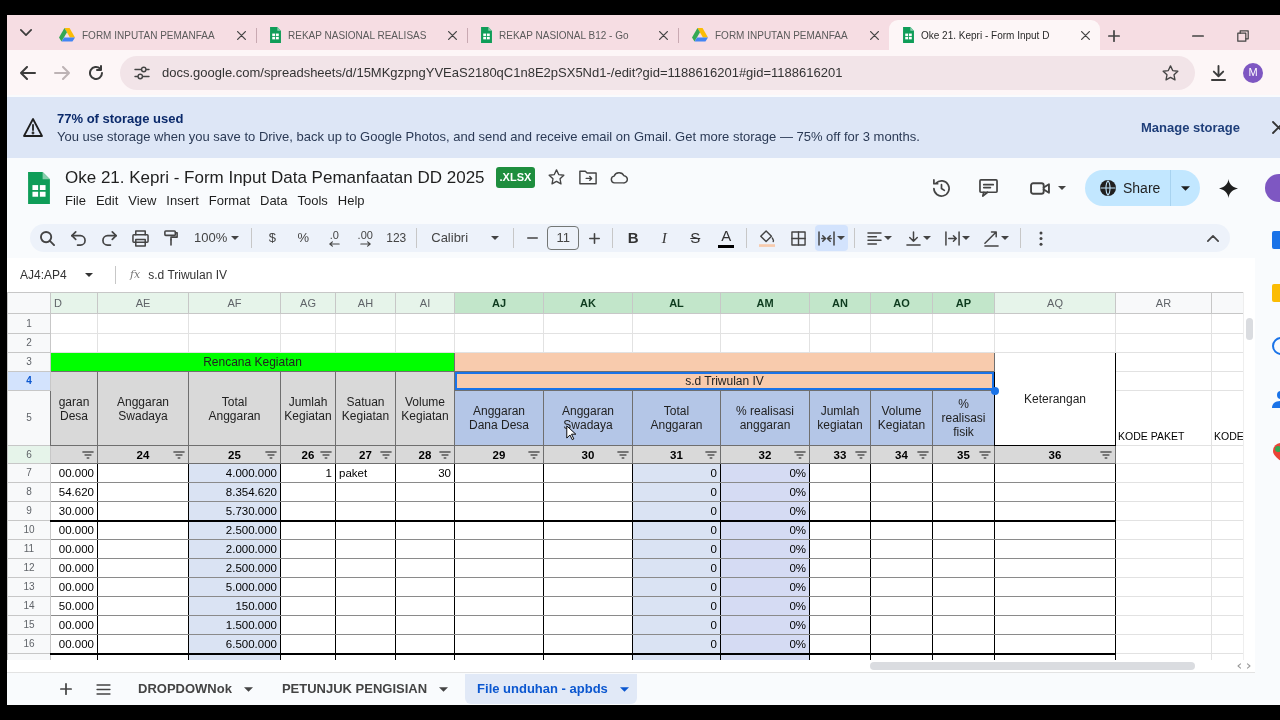 This screenshot has width=1280, height=720. Describe the element at coordinates (75, 201) in the screenshot. I see `menu-item: File` at that location.